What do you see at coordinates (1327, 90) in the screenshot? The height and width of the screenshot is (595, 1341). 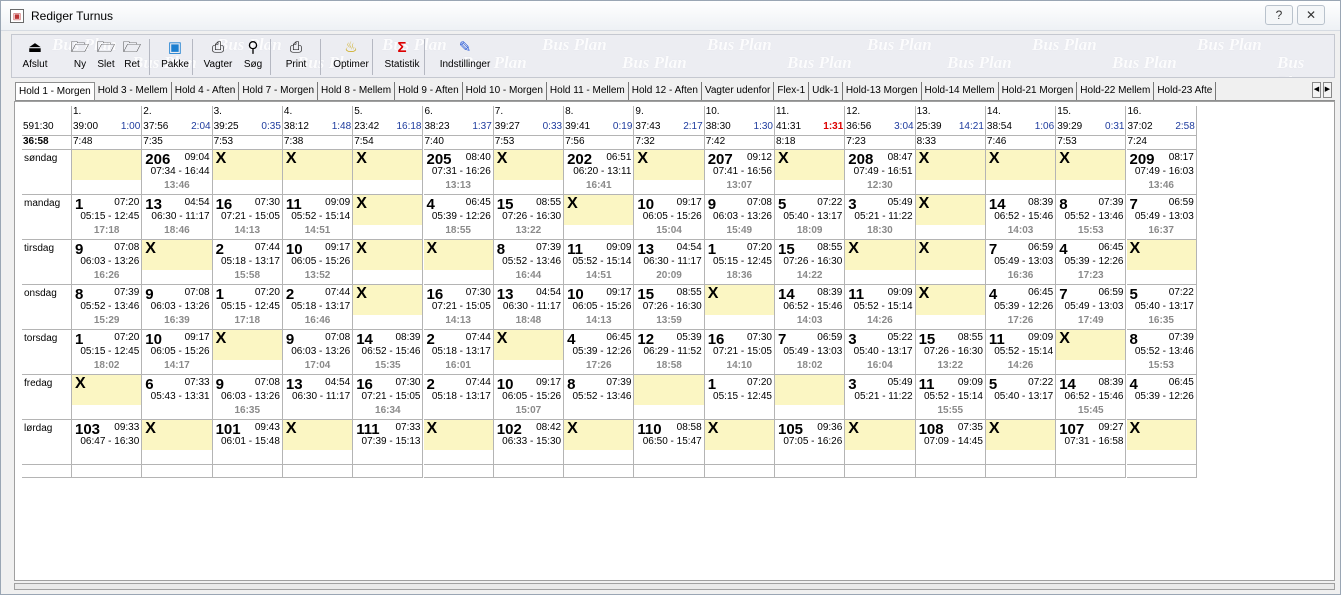 I see `tab-scroll-right-button: ▶` at bounding box center [1327, 90].